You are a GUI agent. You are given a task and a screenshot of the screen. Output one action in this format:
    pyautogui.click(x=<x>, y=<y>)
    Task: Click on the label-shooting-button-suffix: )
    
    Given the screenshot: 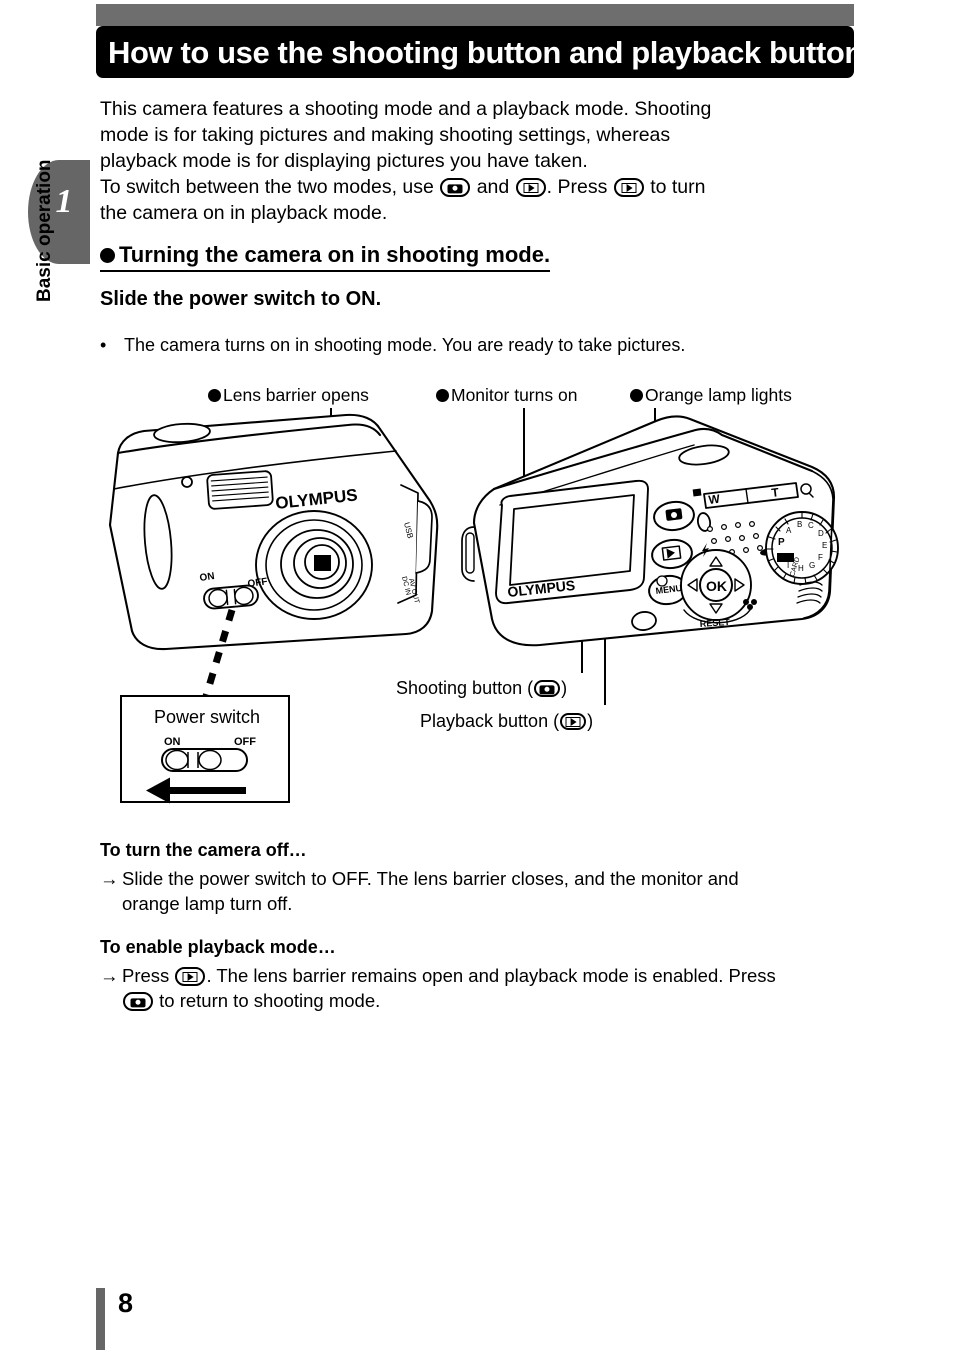 What is the action you would take?
    pyautogui.click(x=564, y=688)
    